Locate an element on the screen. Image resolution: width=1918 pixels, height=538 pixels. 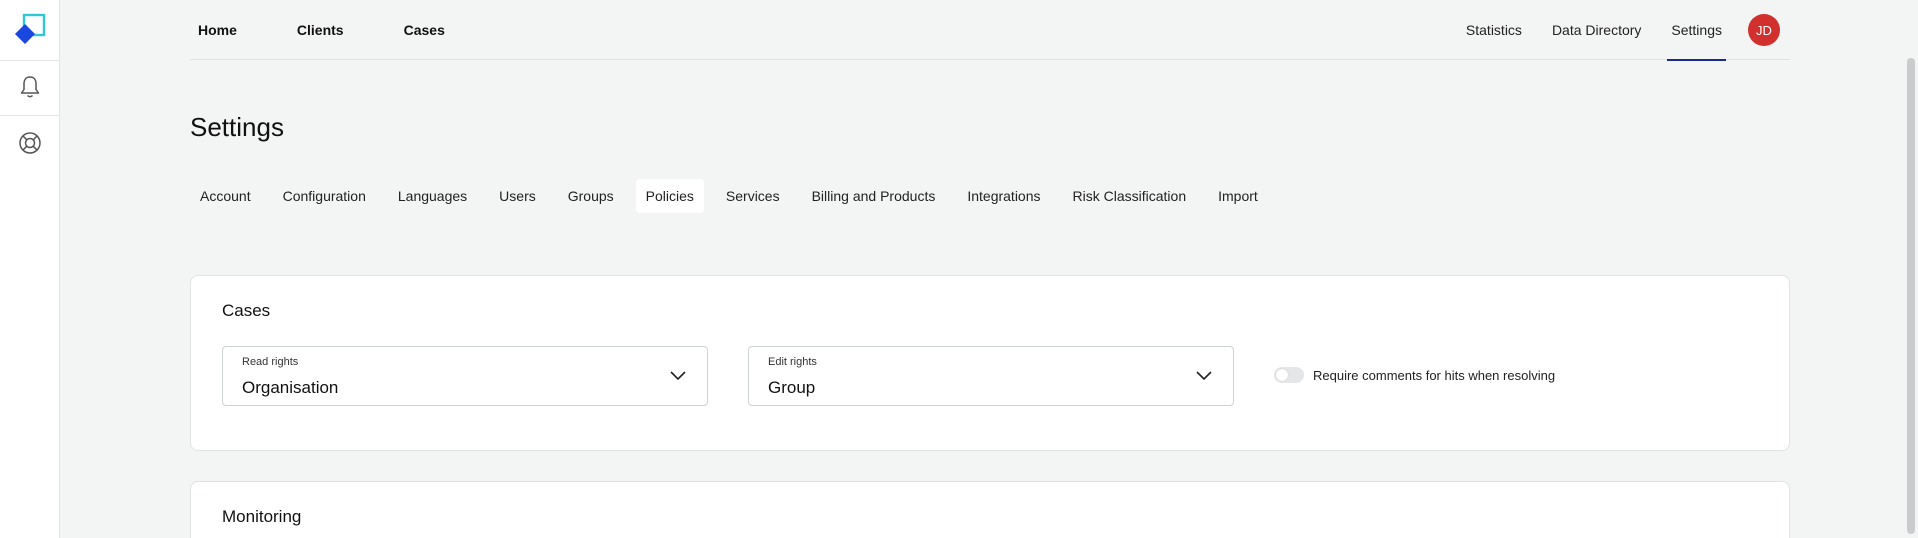
secondary-nav: Statistics Data Directory Settings JD is located at coordinates (1626, 30).